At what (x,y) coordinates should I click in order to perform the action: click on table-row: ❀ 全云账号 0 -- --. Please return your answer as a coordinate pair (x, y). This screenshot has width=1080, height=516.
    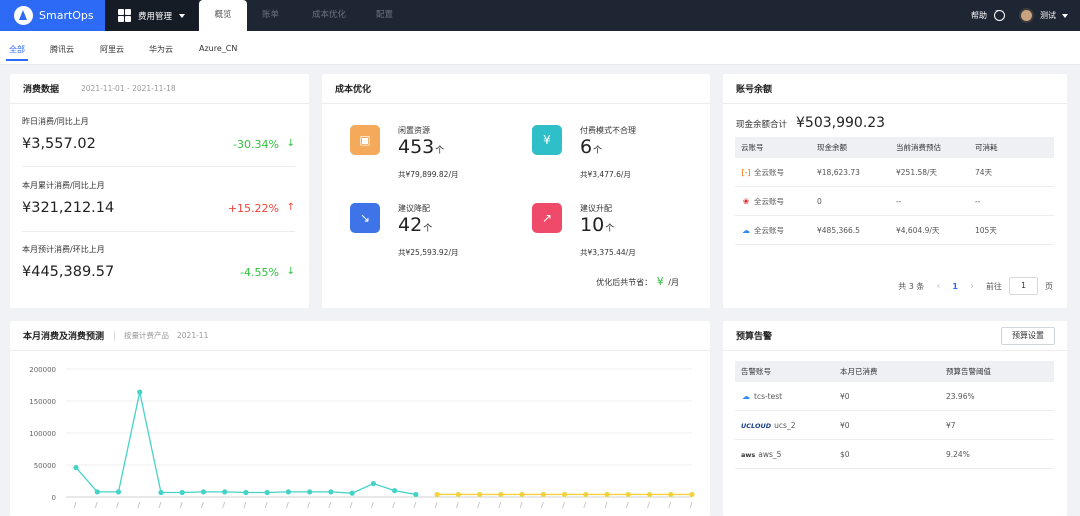
    Looking at the image, I should click on (894, 201).